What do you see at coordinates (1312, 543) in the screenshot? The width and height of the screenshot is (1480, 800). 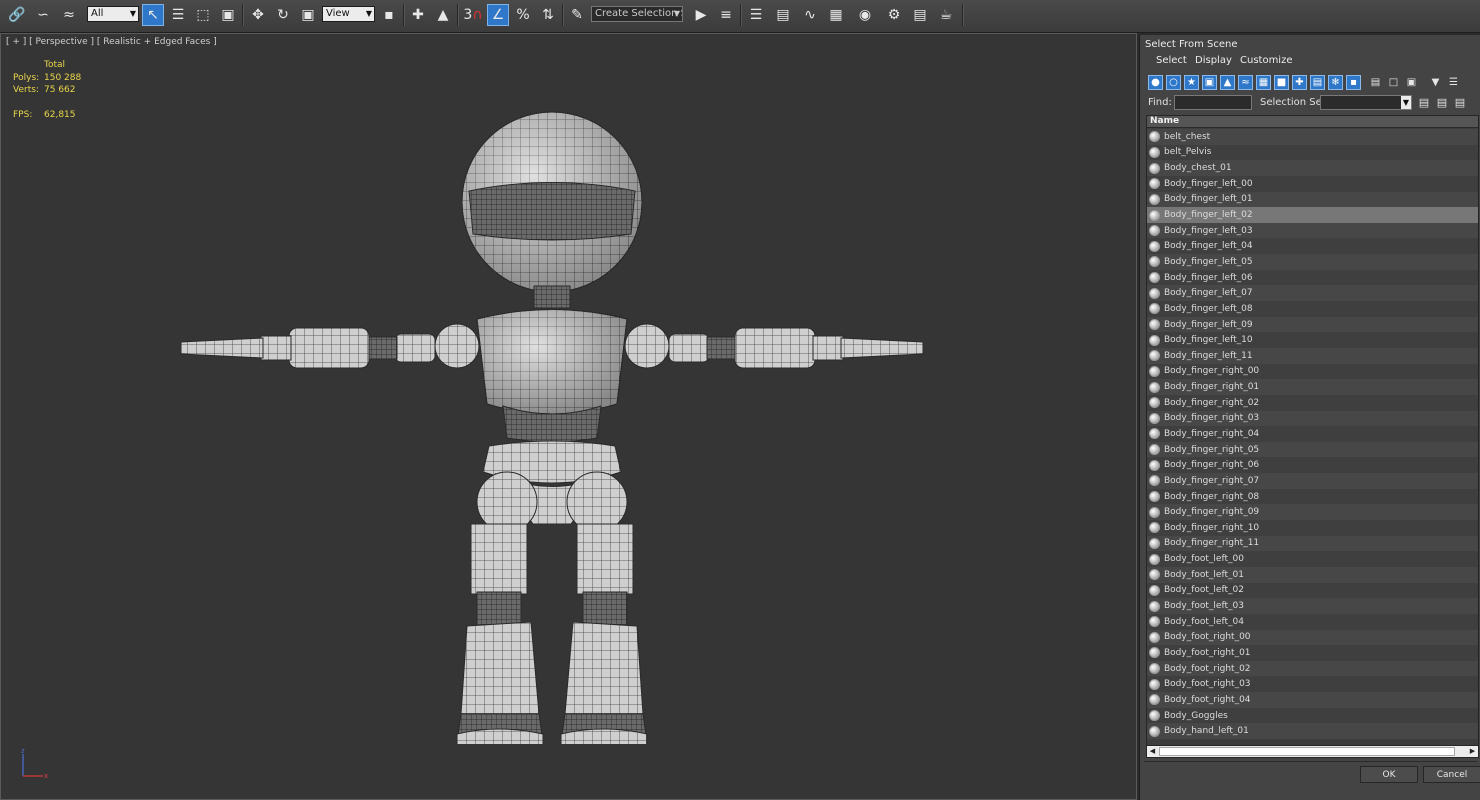 I see `list-item: Body_finger_right_11` at bounding box center [1312, 543].